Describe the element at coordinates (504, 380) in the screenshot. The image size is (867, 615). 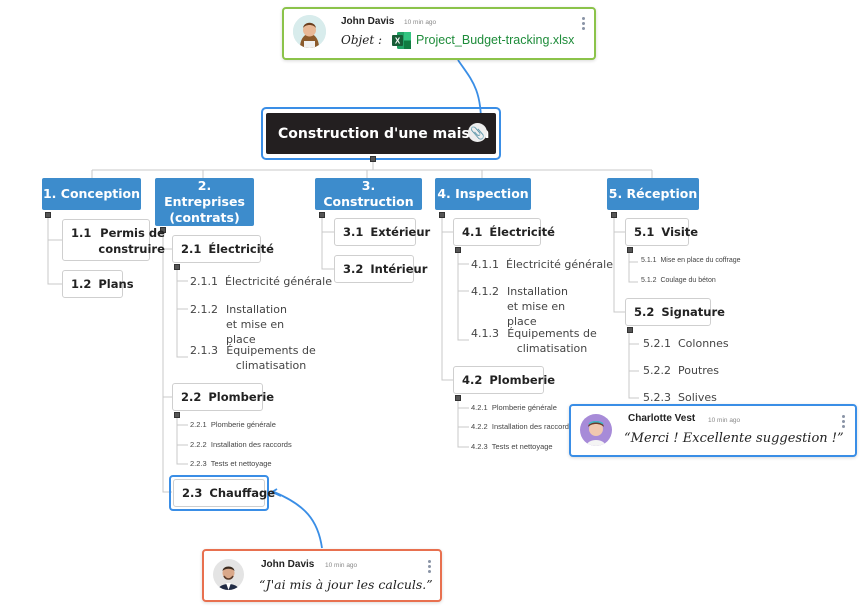
I see `node-4-2: 4.2 Plomberie` at that location.